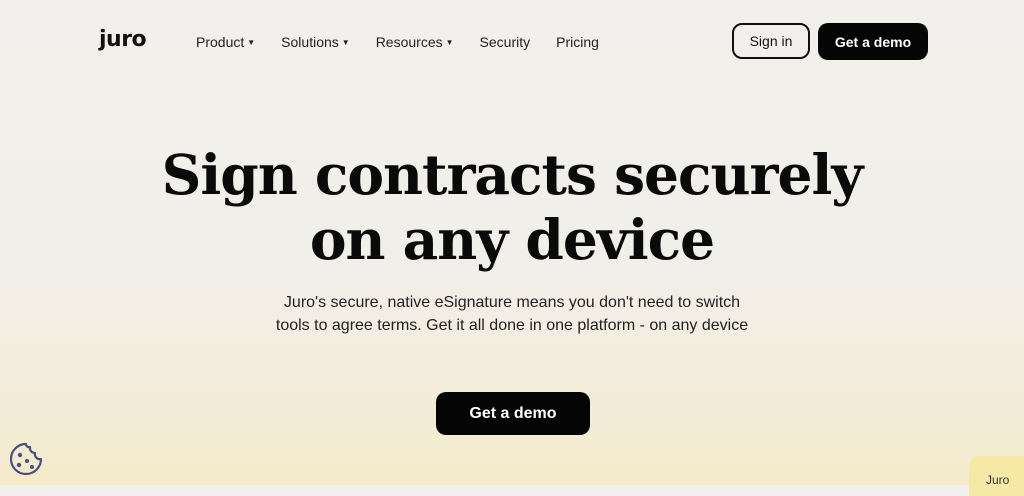 This screenshot has width=1024, height=496. I want to click on nav-product: Product ▼, so click(225, 42).